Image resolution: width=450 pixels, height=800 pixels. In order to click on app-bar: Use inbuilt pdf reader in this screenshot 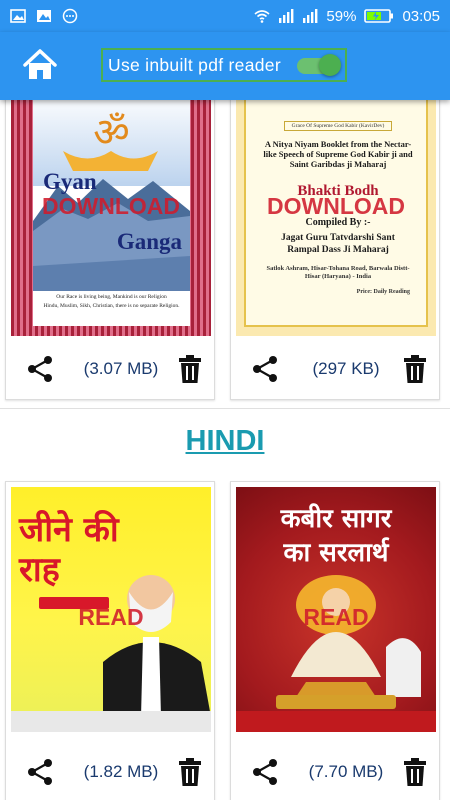, I will do `click(225, 66)`.